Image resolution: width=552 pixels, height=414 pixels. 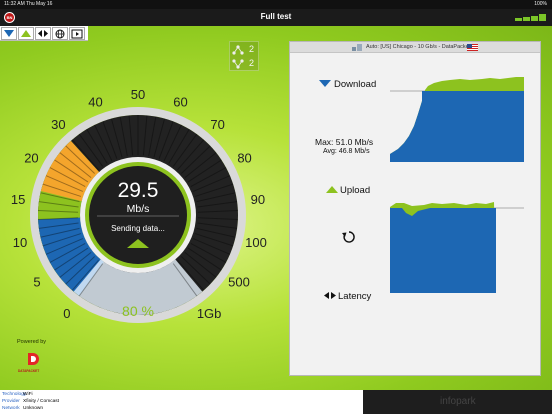 What do you see at coordinates (29, 371) in the screenshot?
I see `powered-by-logo-text: DATAPACKET` at bounding box center [29, 371].